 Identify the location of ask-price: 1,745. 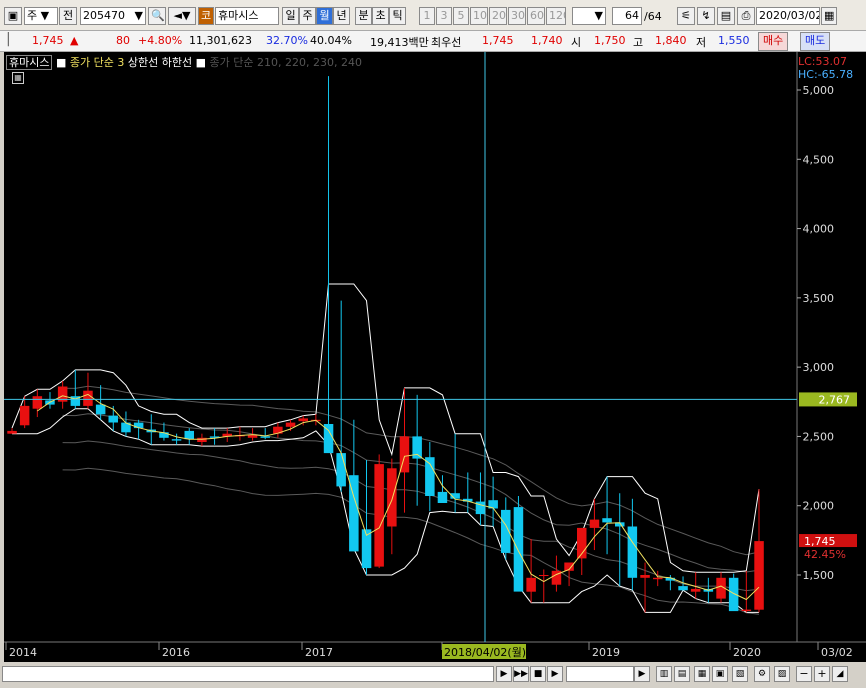
(498, 40).